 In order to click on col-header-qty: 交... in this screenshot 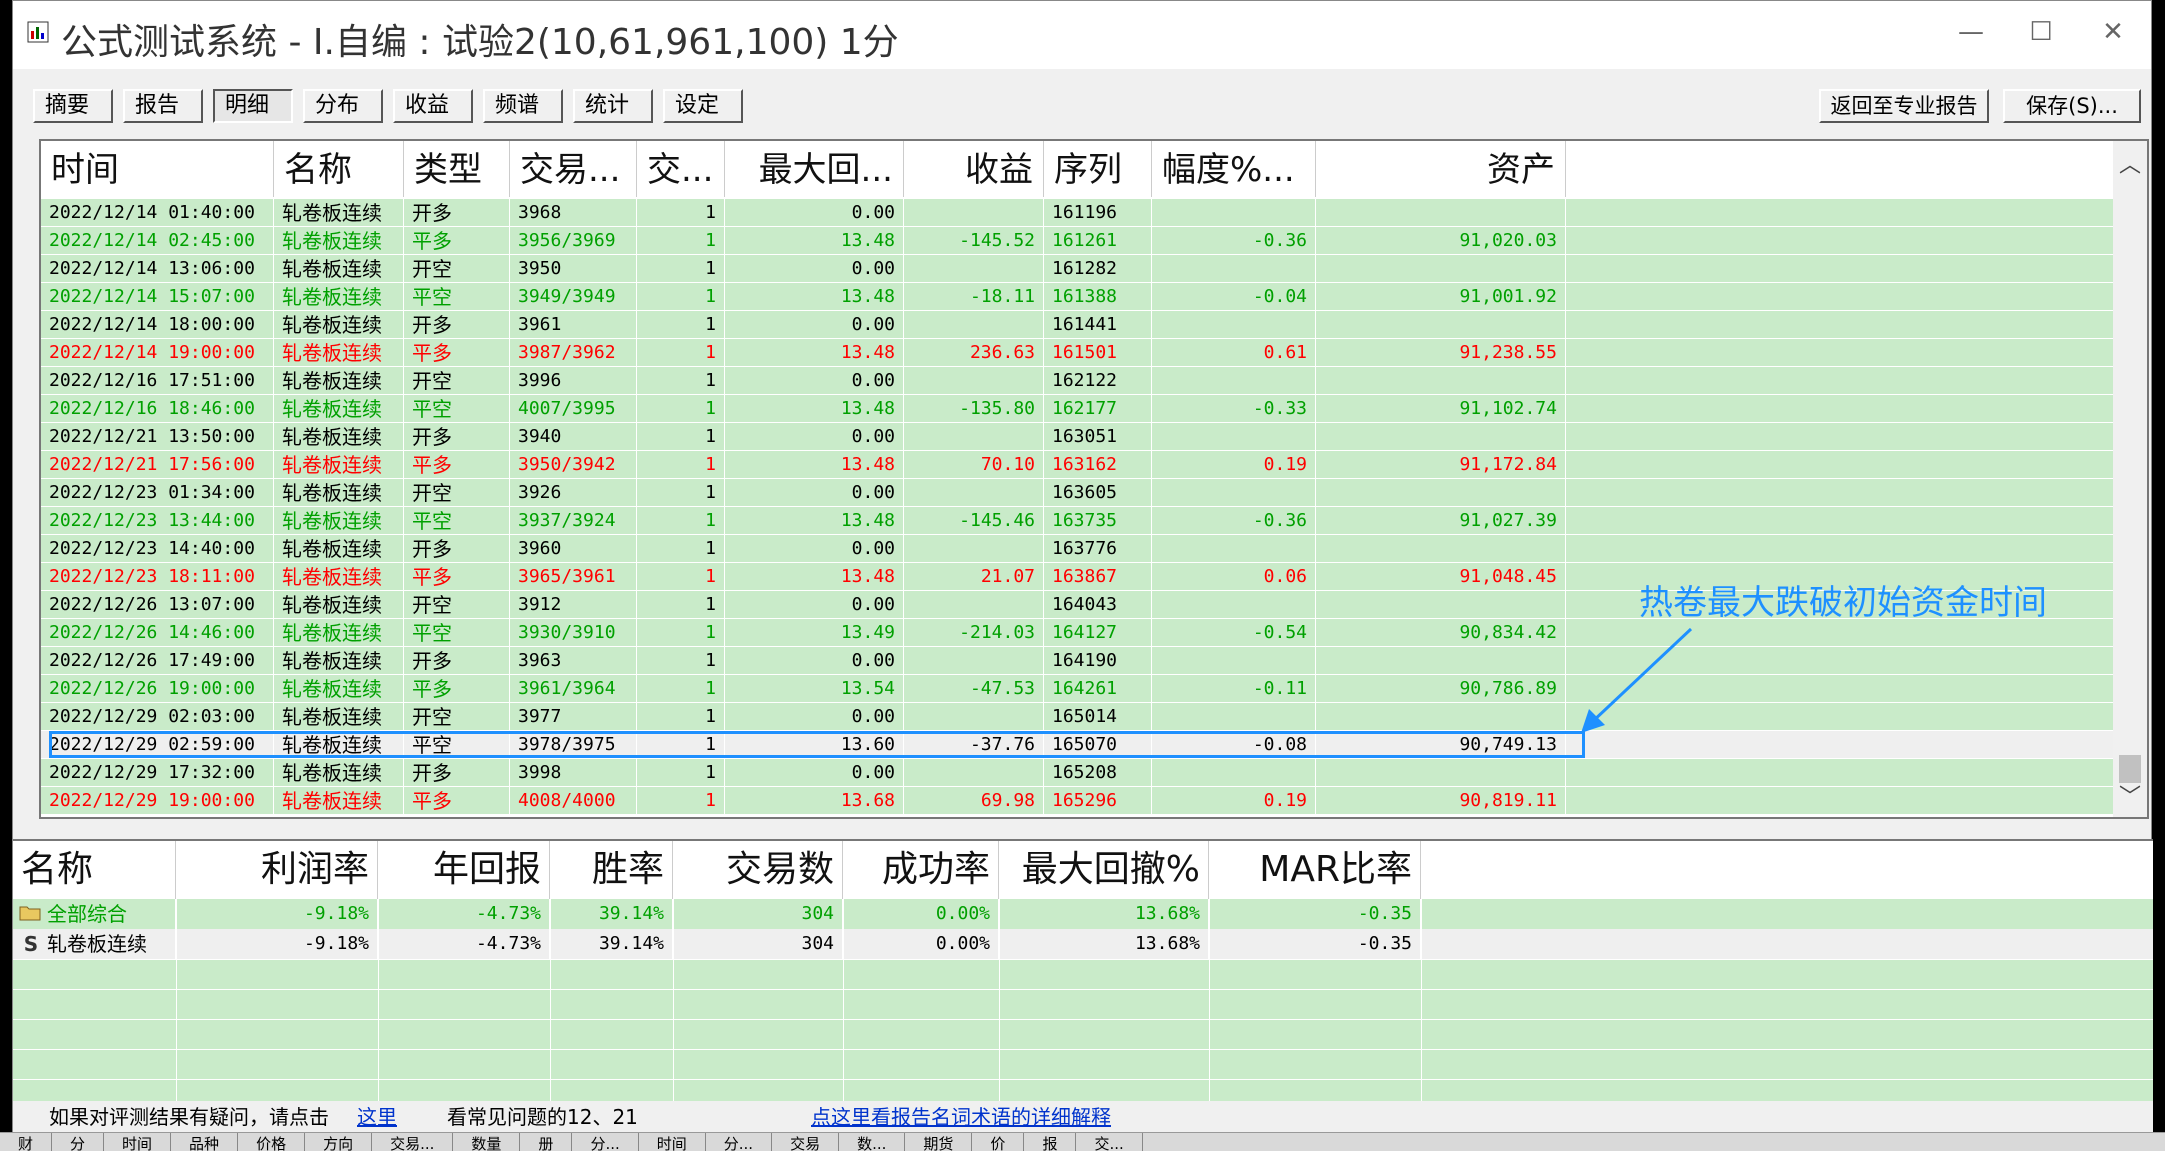, I will do `click(681, 169)`.